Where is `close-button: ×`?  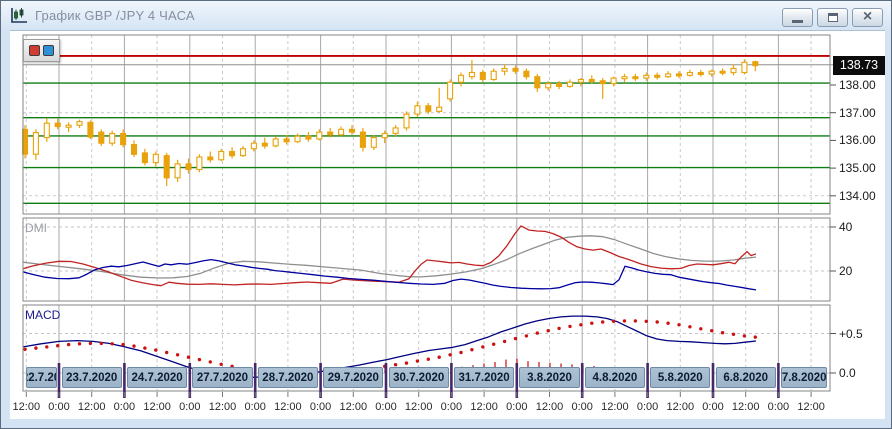 close-button: × is located at coordinates (867, 17).